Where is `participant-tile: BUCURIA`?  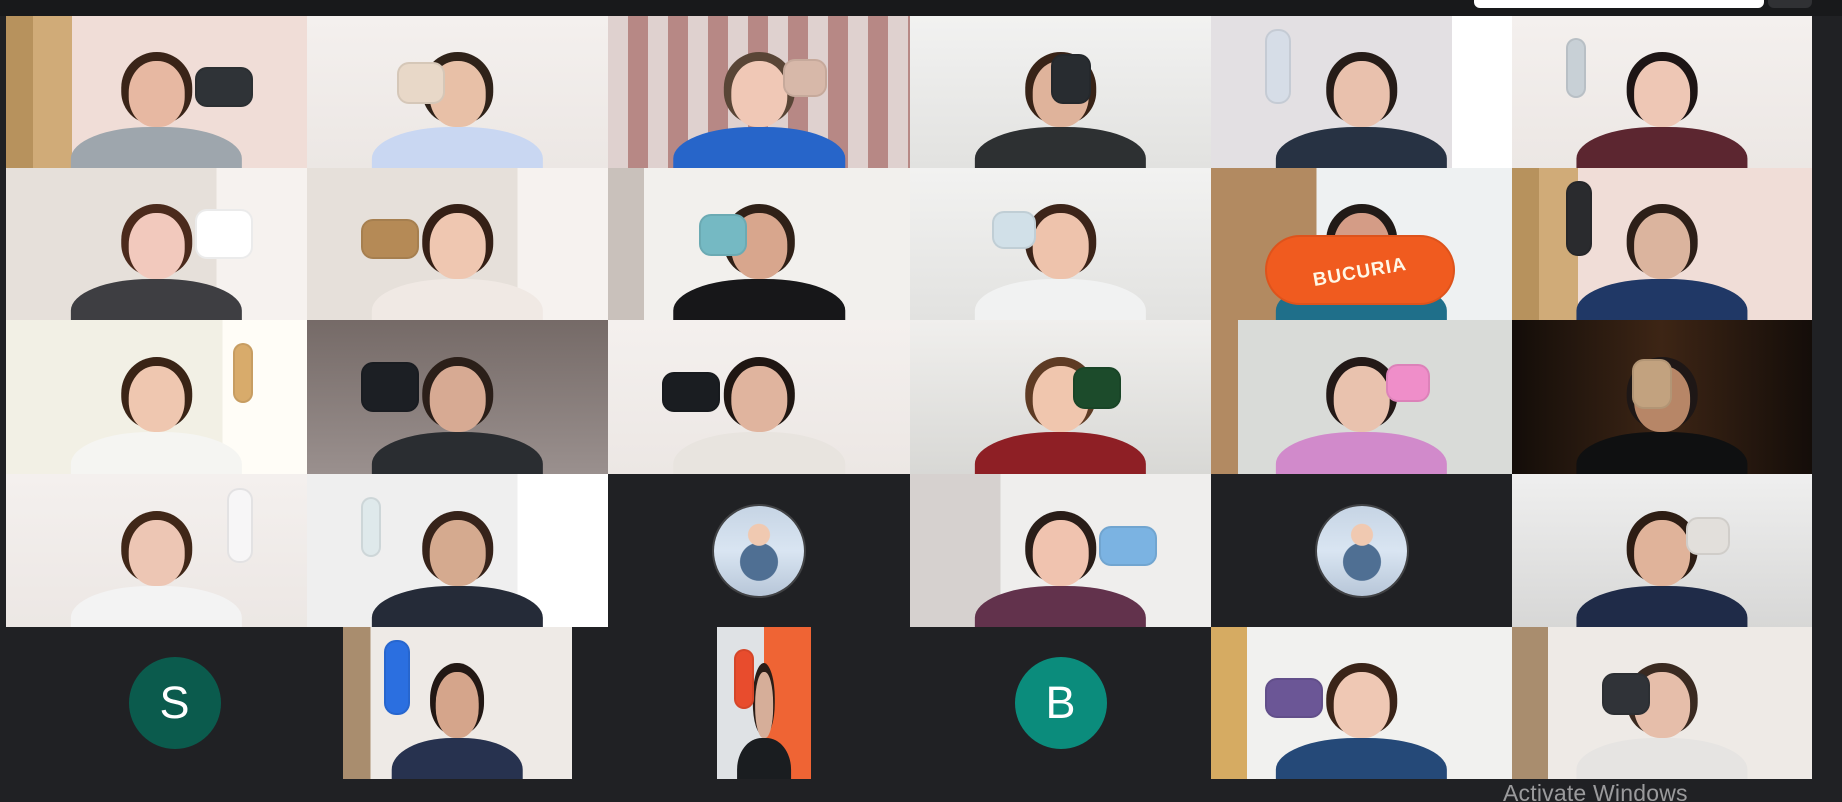
participant-tile: BUCURIA is located at coordinates (1361, 244).